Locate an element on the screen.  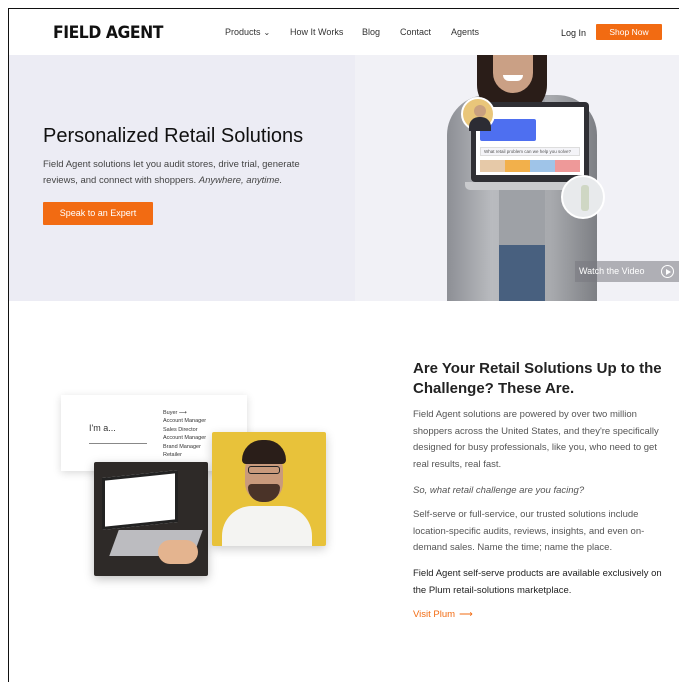
woman-jeans is located at coordinates (522, 273).